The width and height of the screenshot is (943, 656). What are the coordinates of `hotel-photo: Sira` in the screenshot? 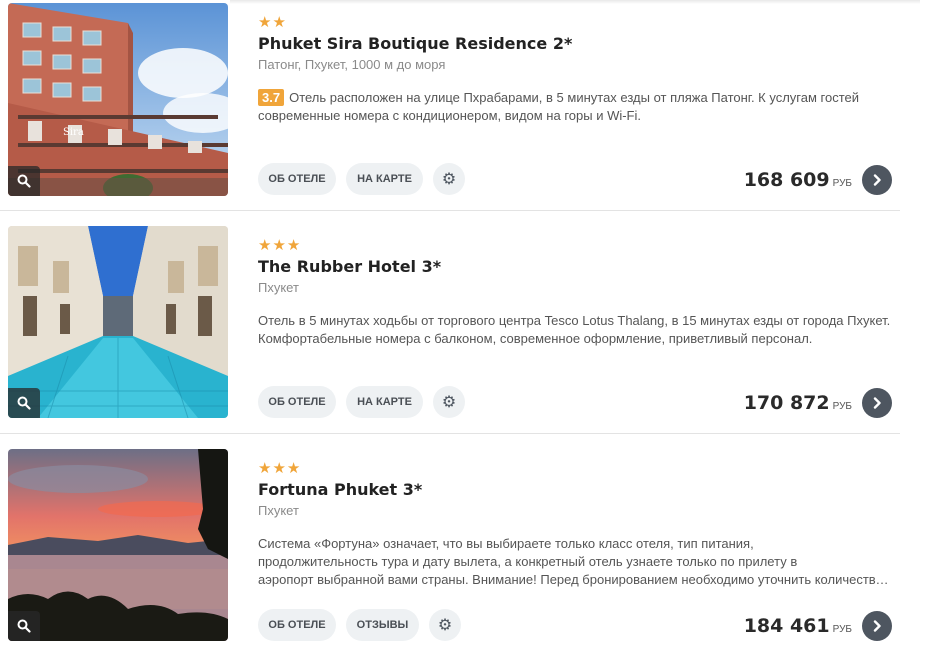 It's located at (118, 99).